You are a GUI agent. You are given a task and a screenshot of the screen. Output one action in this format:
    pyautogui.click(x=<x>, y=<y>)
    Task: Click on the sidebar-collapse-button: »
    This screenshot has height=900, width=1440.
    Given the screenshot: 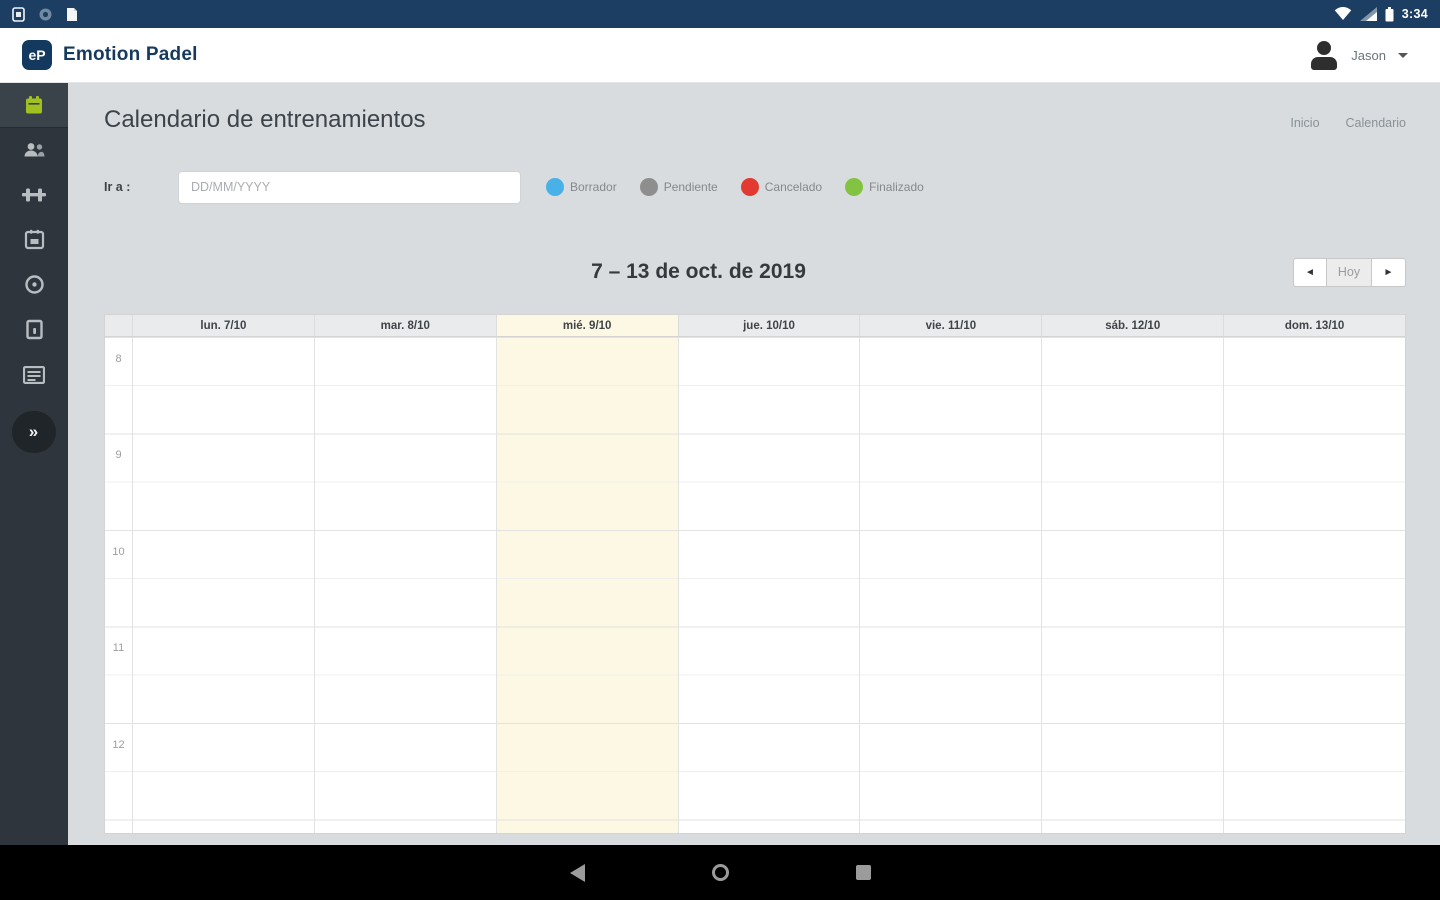 What is the action you would take?
    pyautogui.click(x=34, y=432)
    